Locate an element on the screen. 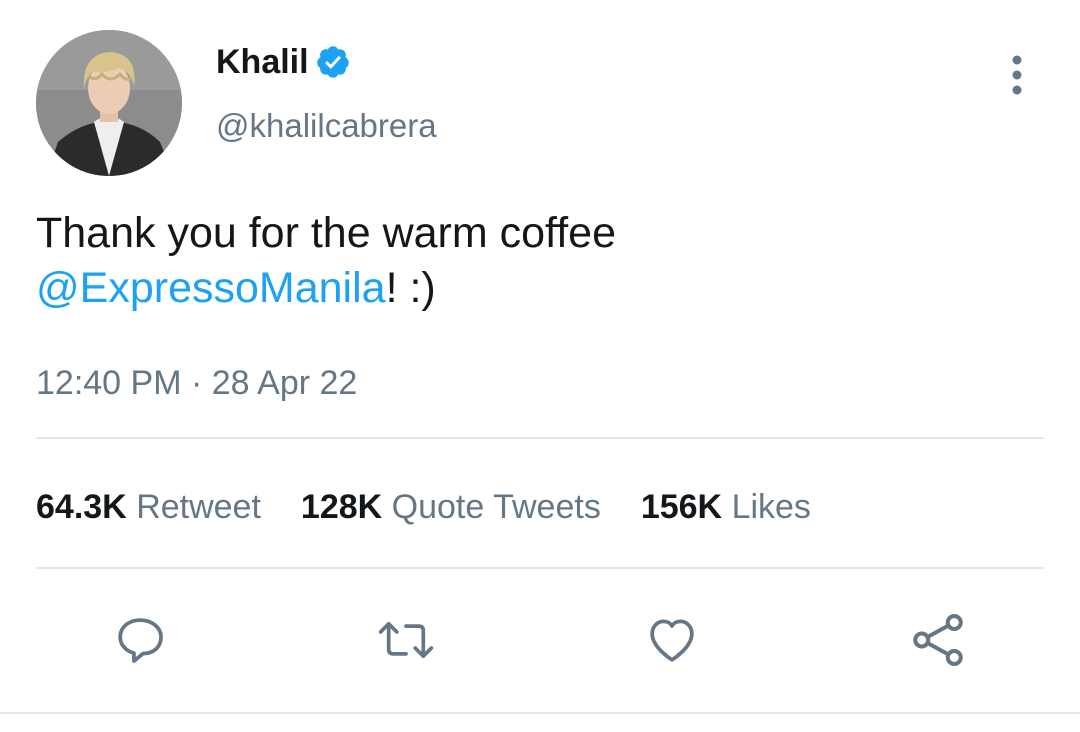  quote-tweet-label: Quote Tweets is located at coordinates (496, 507).